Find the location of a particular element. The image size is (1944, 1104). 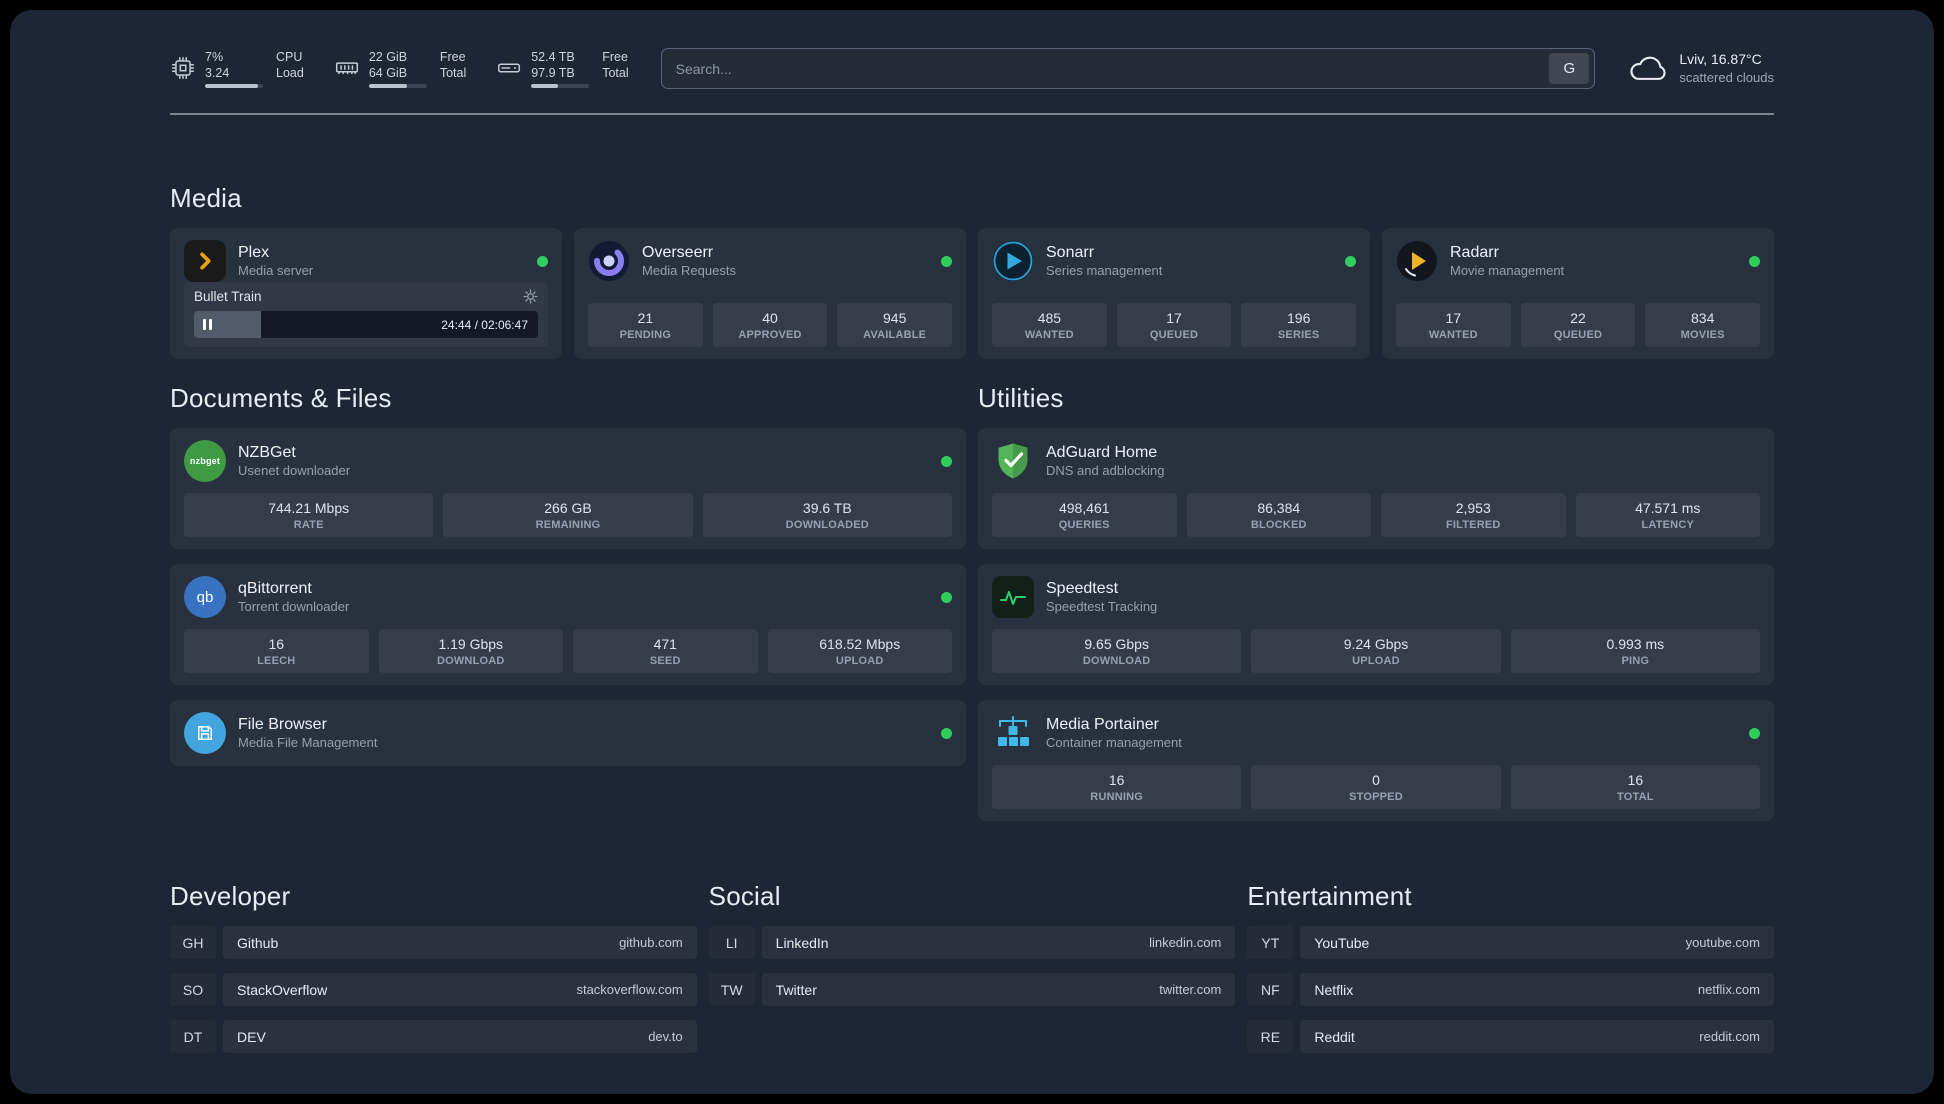

bookmark-name: Reddit is located at coordinates (1334, 1036).